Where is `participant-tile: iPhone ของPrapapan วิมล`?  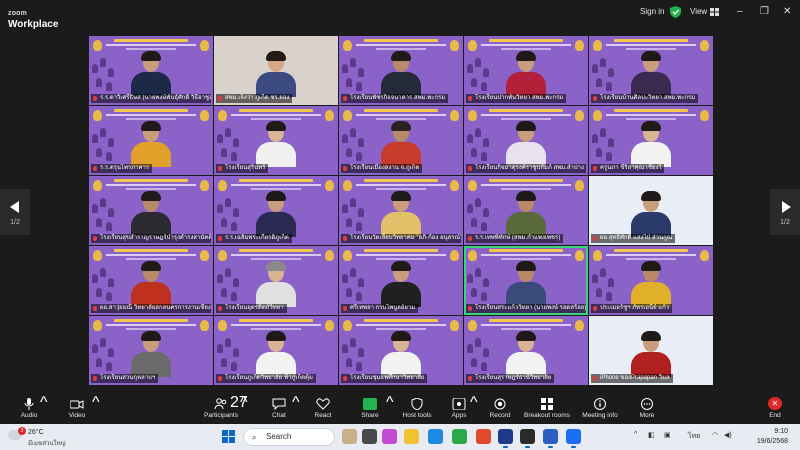 participant-tile: iPhone ของPrapapan วิมล is located at coordinates (651, 350).